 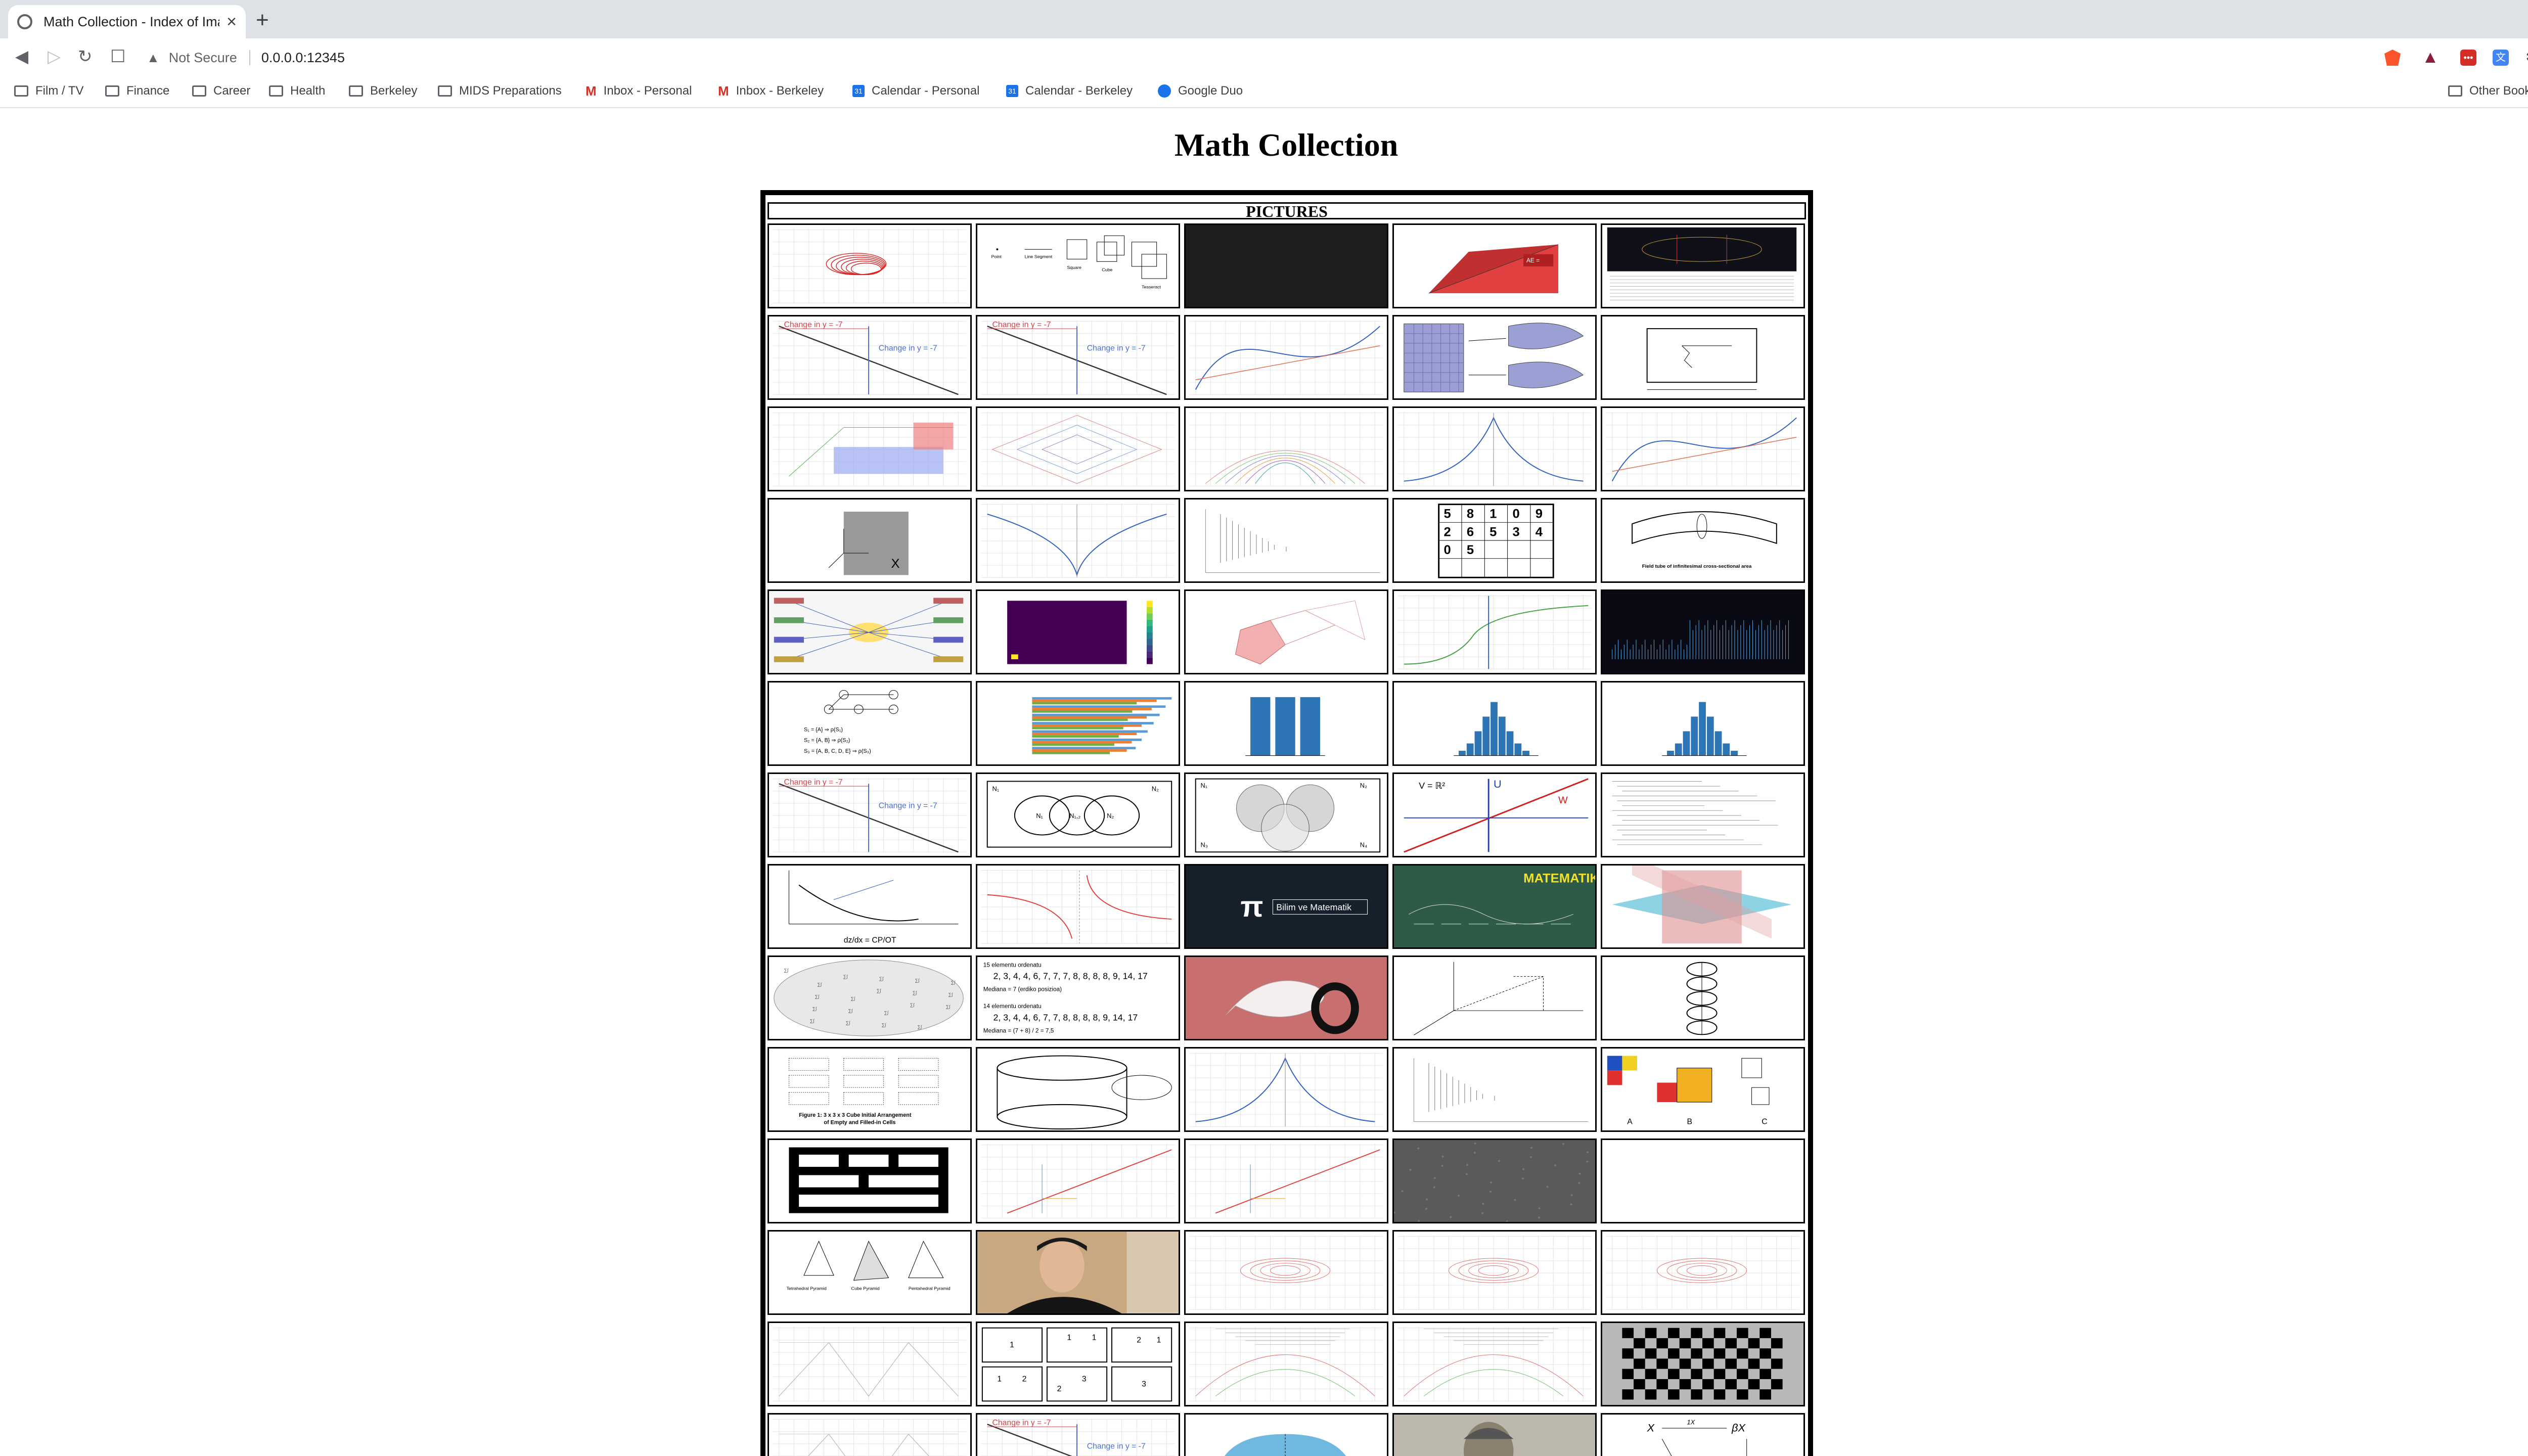 I want to click on gallery-image-blackframe, so click(x=870, y=1181).